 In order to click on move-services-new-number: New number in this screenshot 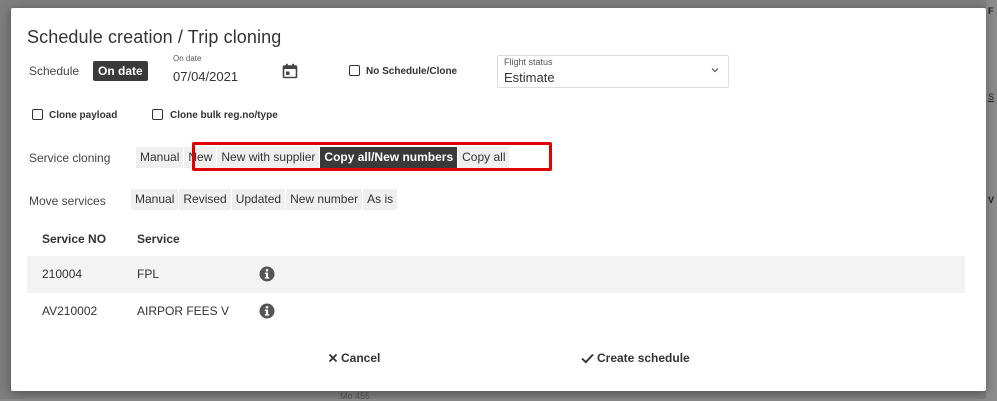, I will do `click(324, 199)`.